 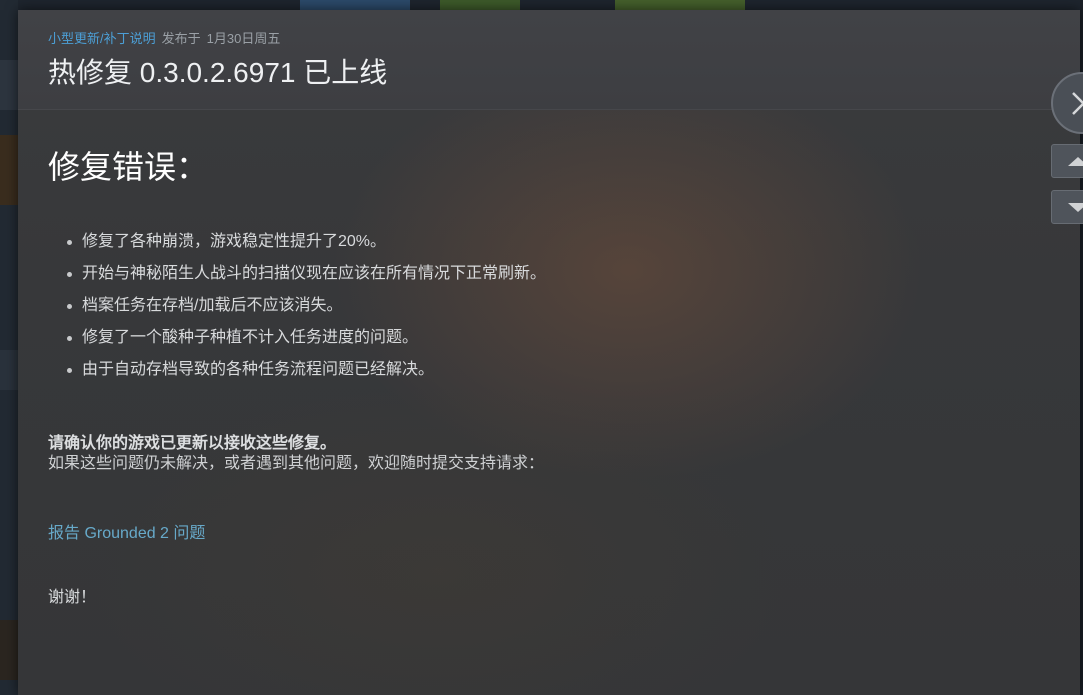 What do you see at coordinates (547, 370) in the screenshot?
I see `list-item: 由于自动存档导致的各种任务流程问题已经解决。` at bounding box center [547, 370].